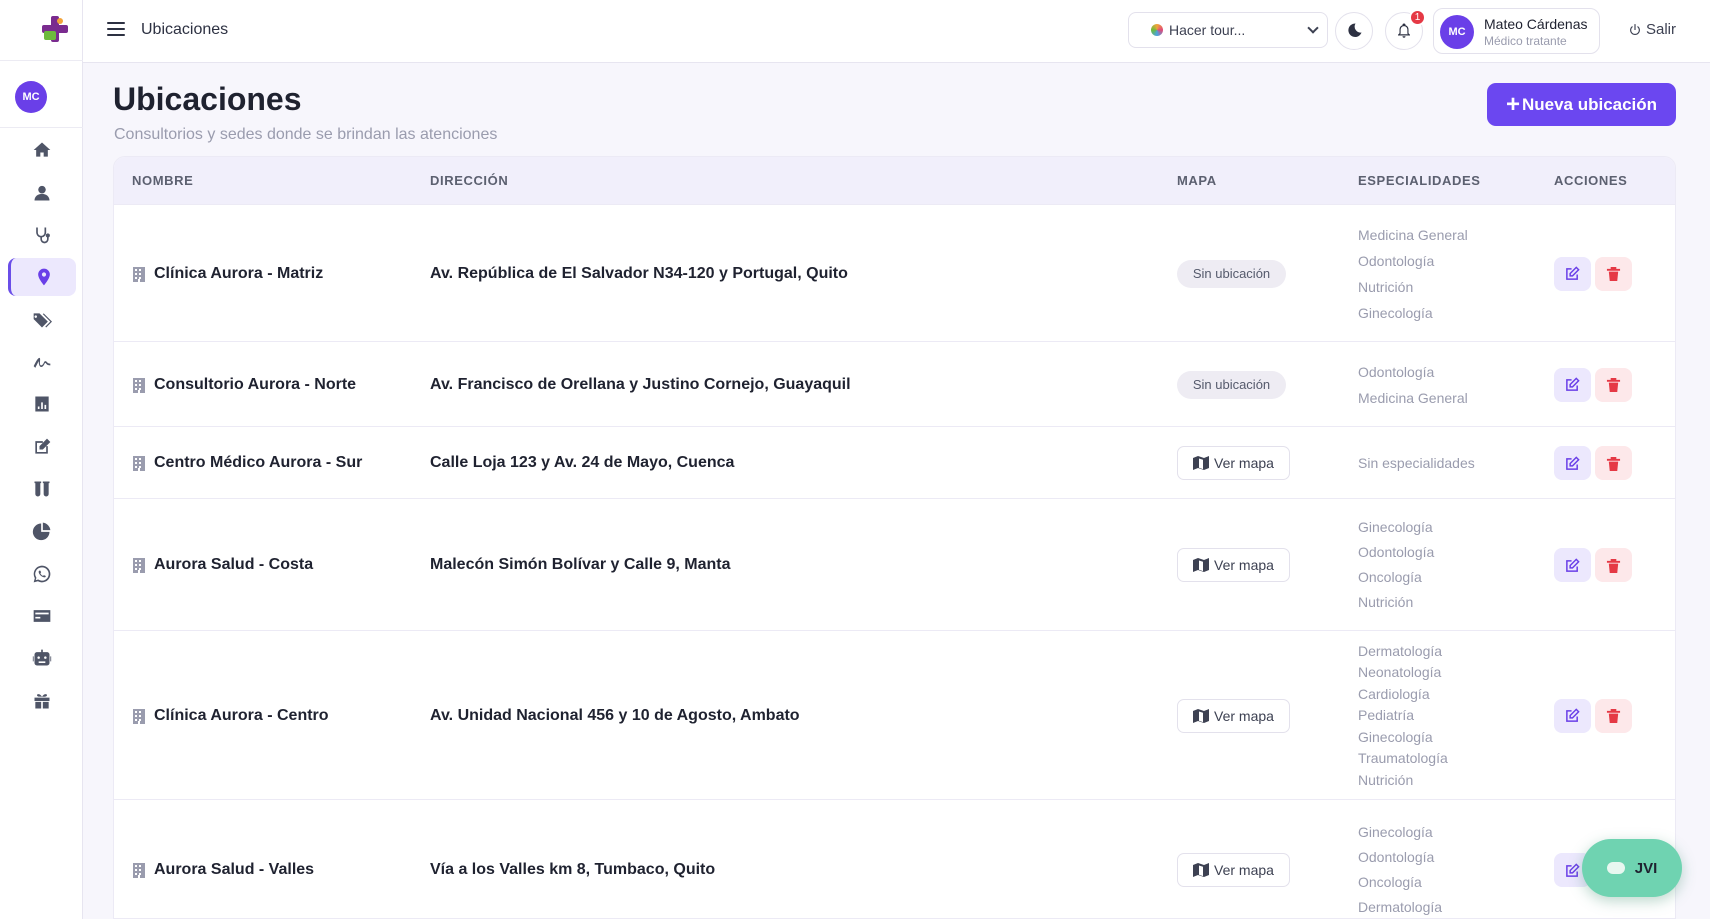  Describe the element at coordinates (207, 99) in the screenshot. I see `page-title: Ubicaciones` at that location.